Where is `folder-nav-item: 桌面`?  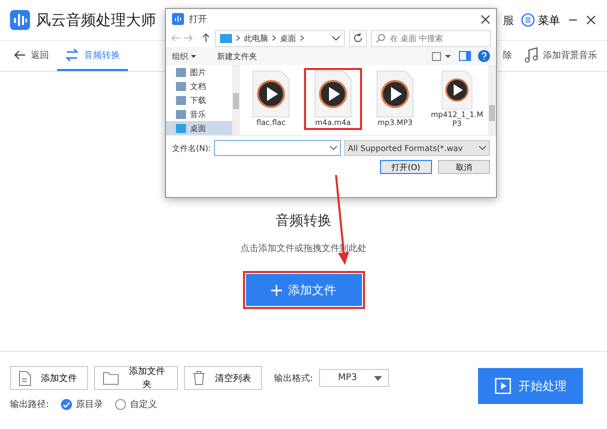
folder-nav-item: 桌面 is located at coordinates (199, 128).